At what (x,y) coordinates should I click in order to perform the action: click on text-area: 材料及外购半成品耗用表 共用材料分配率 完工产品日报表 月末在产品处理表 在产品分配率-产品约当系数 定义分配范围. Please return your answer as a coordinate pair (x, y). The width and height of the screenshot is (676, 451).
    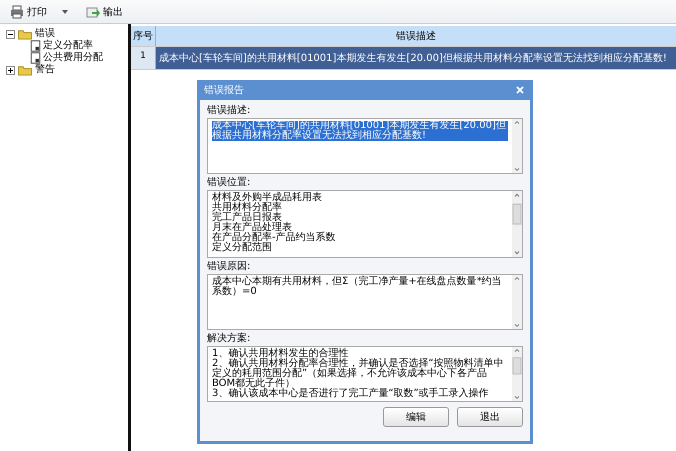
    Looking at the image, I should click on (365, 224).